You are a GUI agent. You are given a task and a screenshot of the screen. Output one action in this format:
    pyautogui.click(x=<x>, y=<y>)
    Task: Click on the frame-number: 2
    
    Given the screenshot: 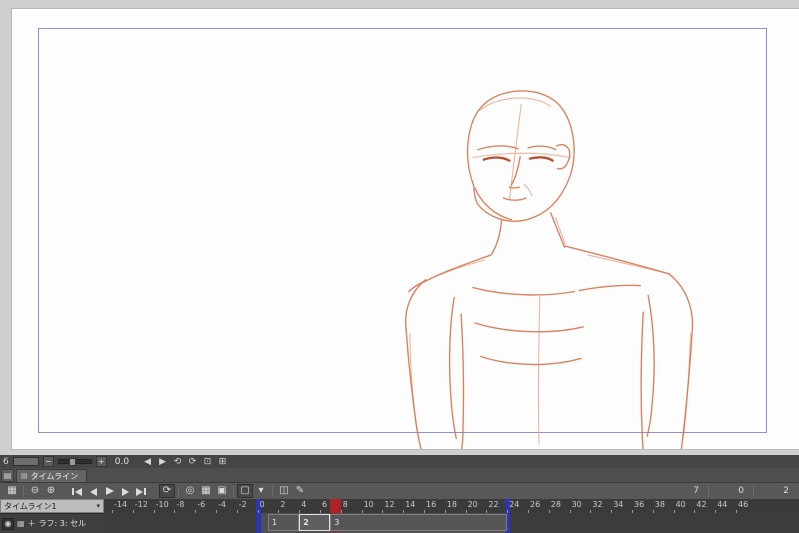 What is the action you would take?
    pyautogui.click(x=283, y=504)
    